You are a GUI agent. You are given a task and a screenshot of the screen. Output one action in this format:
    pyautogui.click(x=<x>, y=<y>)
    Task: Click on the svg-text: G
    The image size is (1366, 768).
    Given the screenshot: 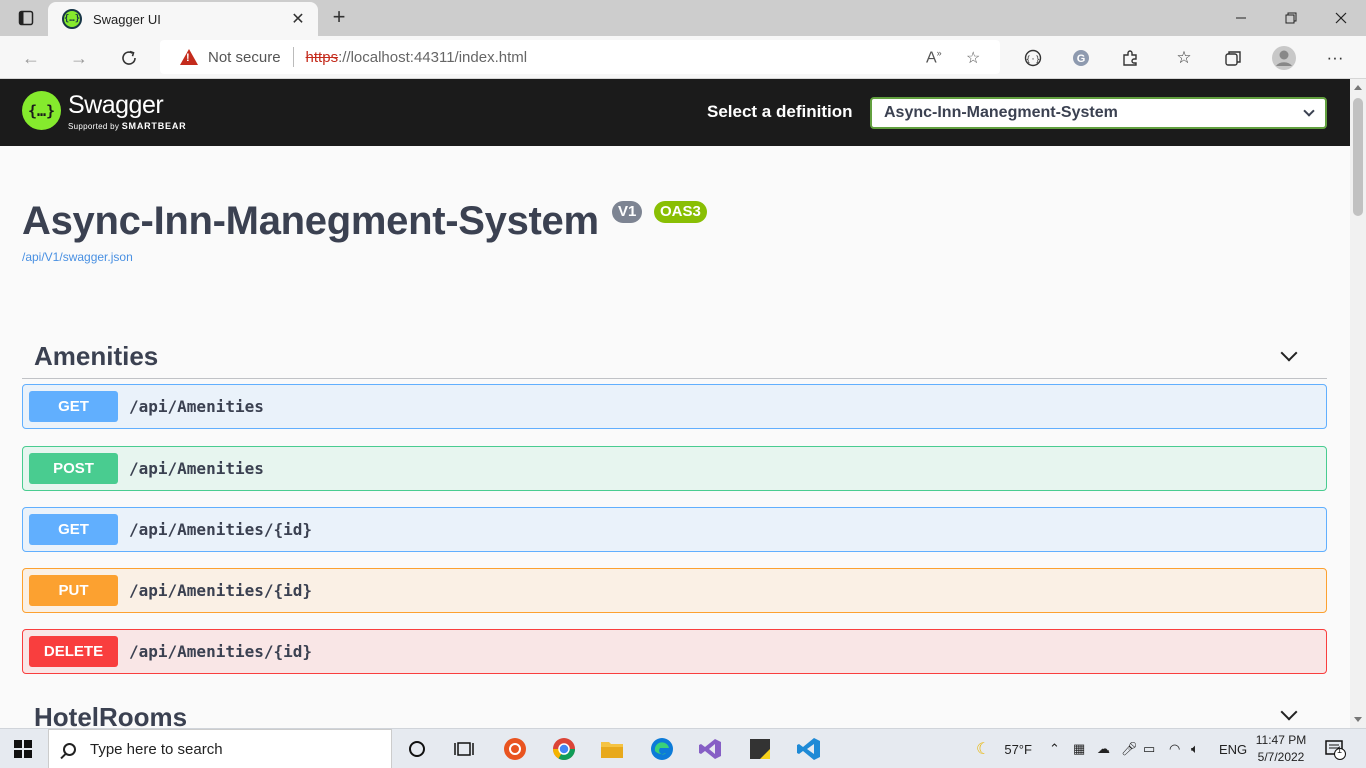 What is the action you would take?
    pyautogui.click(x=1081, y=59)
    